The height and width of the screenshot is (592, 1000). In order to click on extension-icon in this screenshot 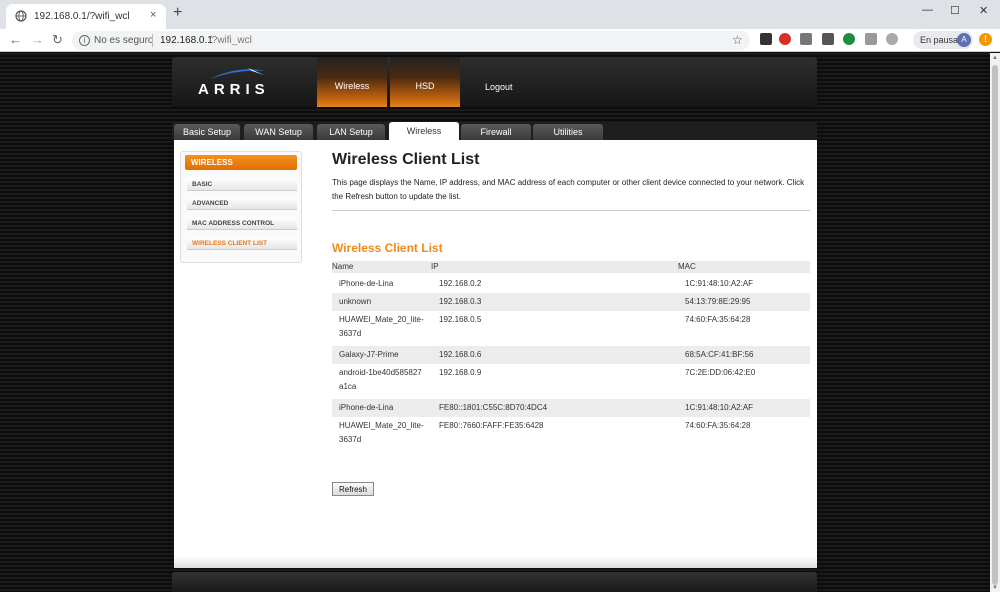, I will do `click(766, 39)`.